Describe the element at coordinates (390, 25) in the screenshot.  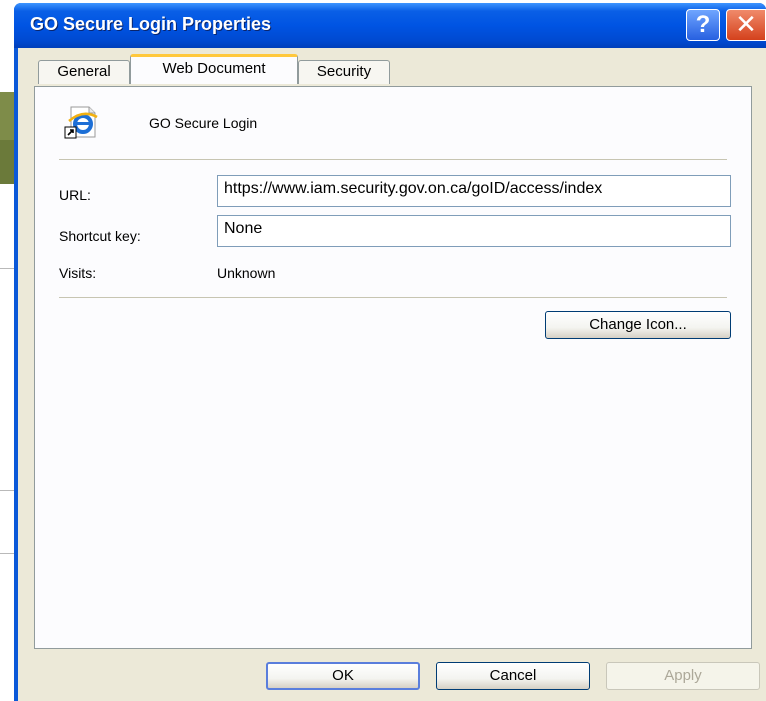
I see `title-bar: GO Secure Login Properties ? ✕` at that location.